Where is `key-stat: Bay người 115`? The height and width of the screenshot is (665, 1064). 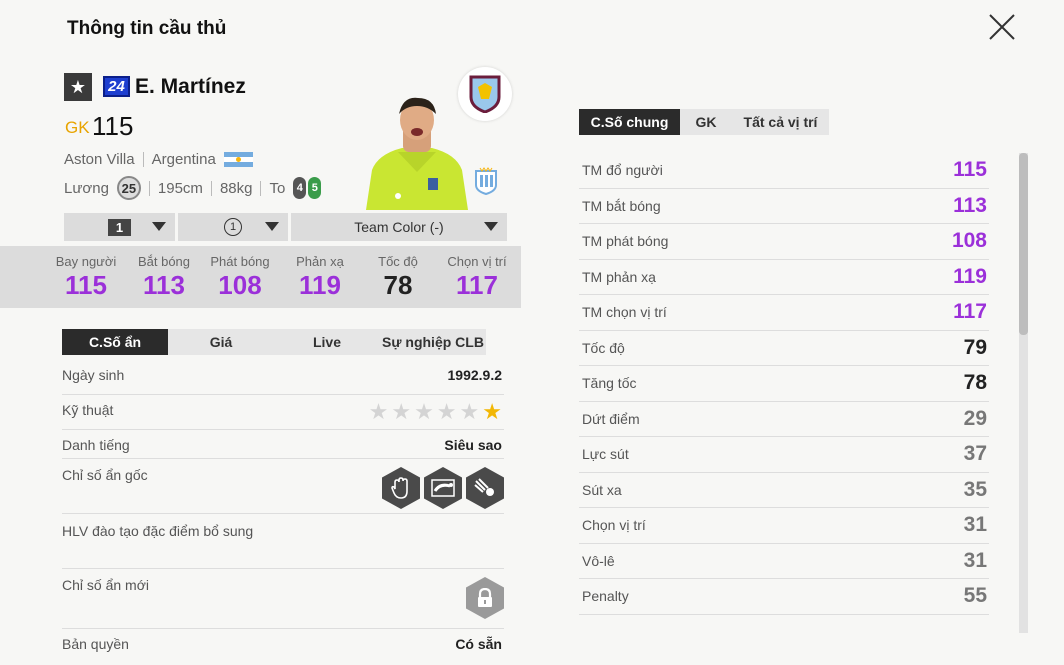 key-stat: Bay người 115 is located at coordinates (86, 277).